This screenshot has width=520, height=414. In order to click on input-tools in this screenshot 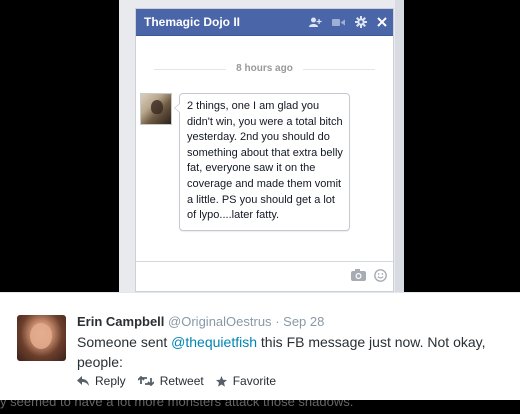, I will do `click(369, 275)`.